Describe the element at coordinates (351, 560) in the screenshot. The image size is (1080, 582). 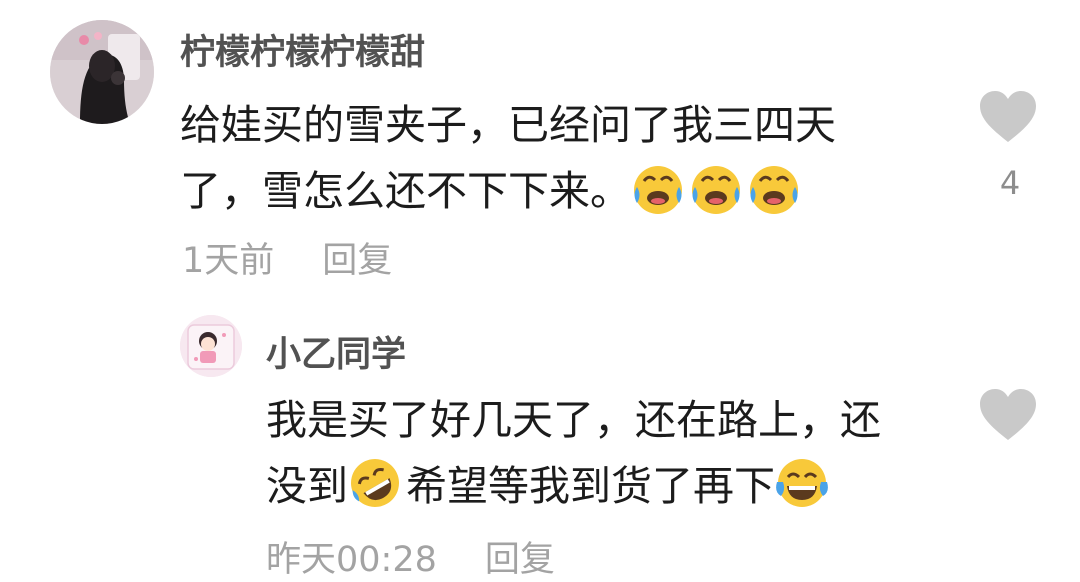
I see `timestamp: 昨天00:28` at that location.